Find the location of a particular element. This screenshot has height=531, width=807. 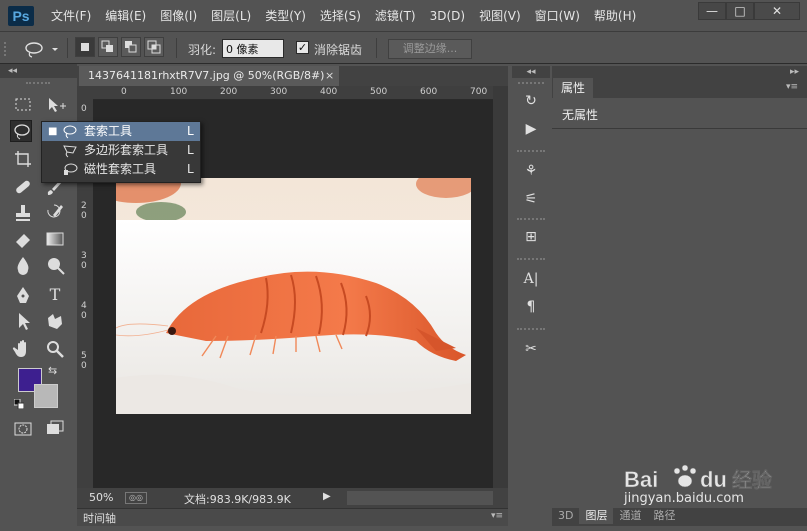

tool-preset-picker is located at coordinates (43, 49).